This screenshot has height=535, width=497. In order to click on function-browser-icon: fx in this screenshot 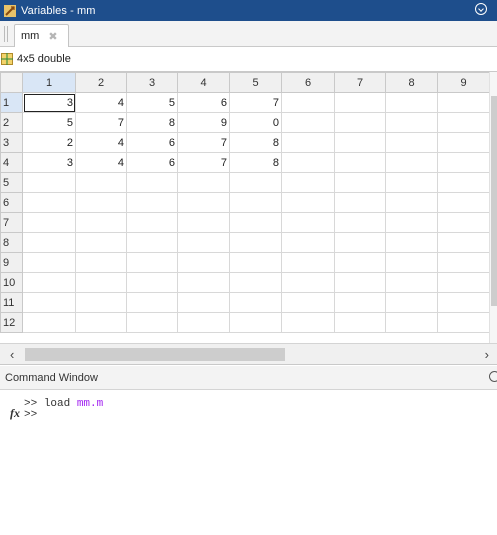, I will do `click(15, 413)`.